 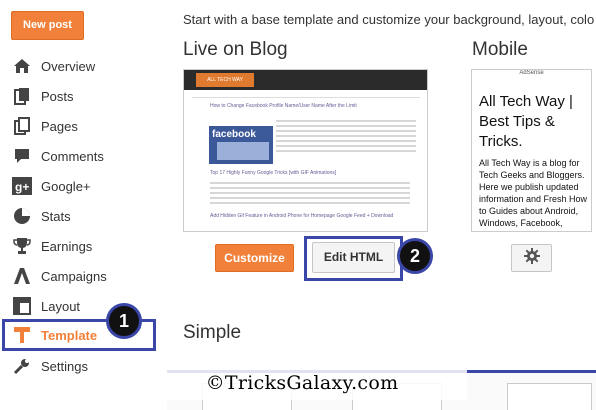 I want to click on sidebar-item-label: Stats, so click(x=56, y=216).